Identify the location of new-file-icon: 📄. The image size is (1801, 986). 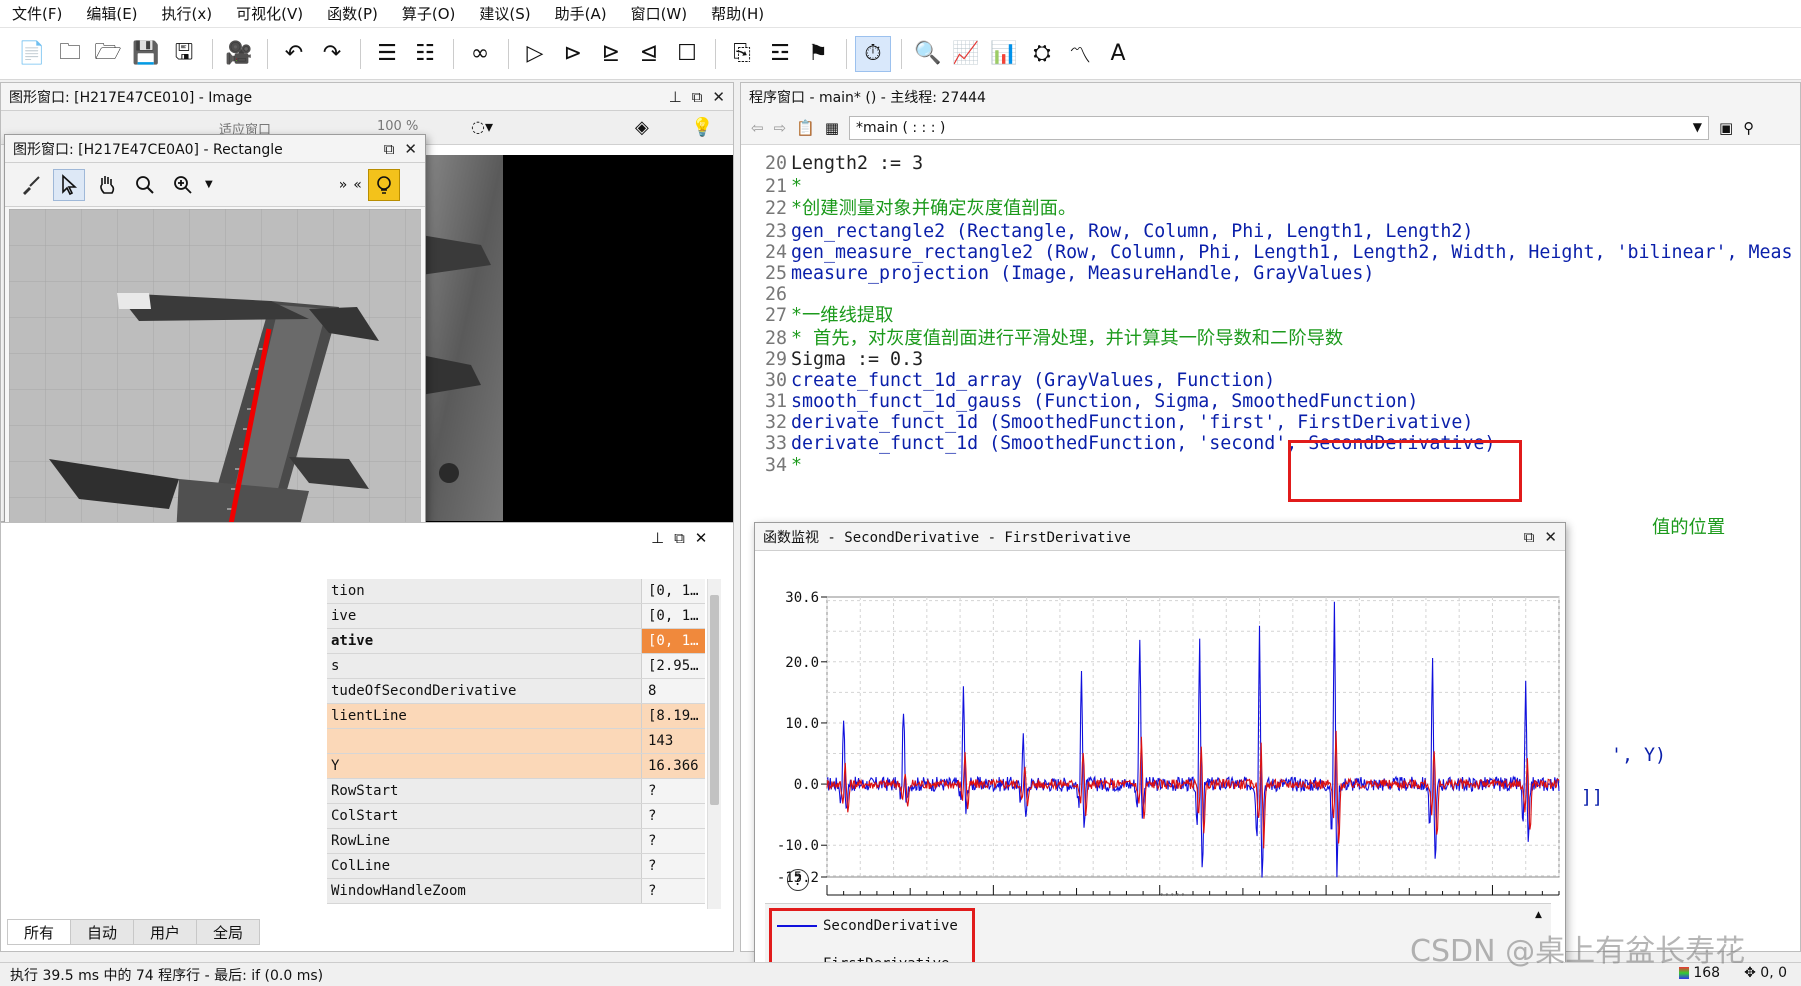
(32, 54).